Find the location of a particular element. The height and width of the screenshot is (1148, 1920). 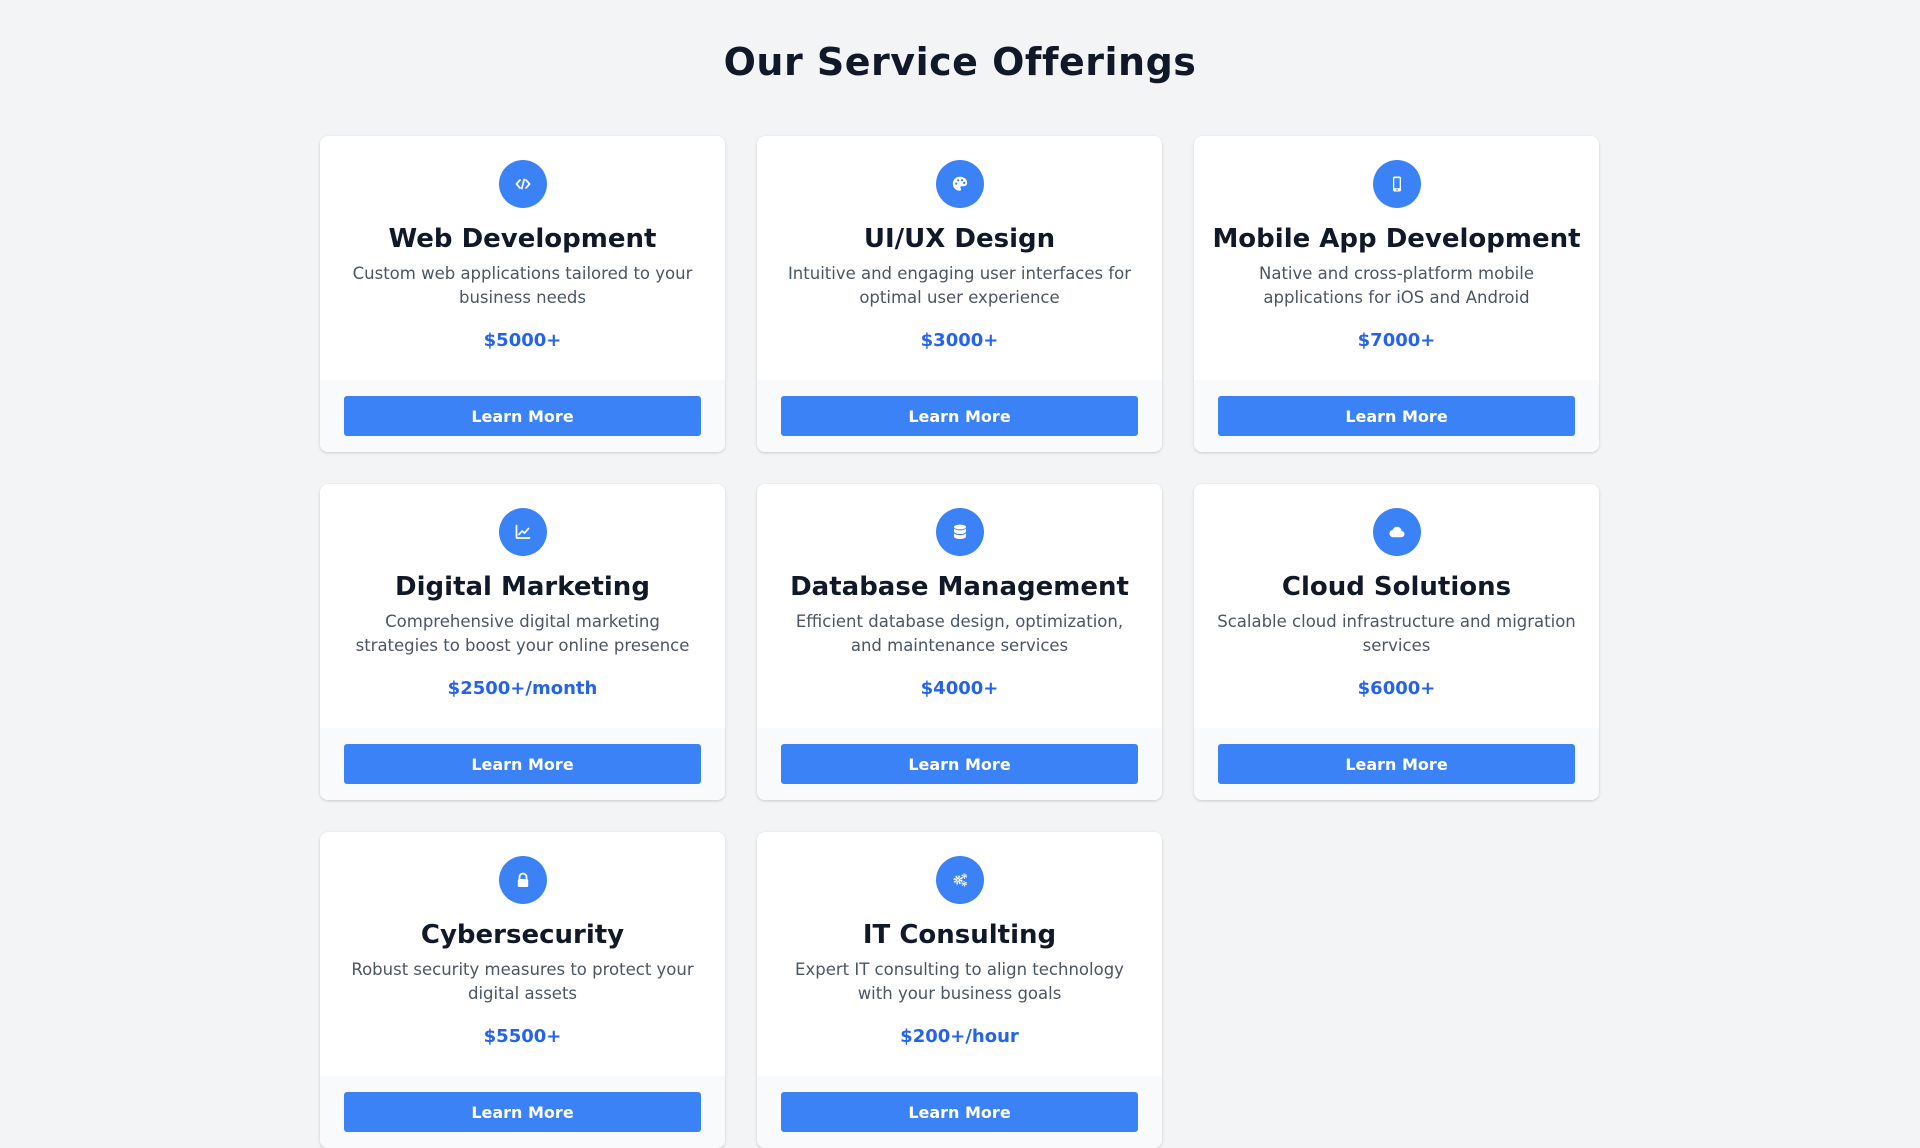

chart-line-icon is located at coordinates (522, 532).